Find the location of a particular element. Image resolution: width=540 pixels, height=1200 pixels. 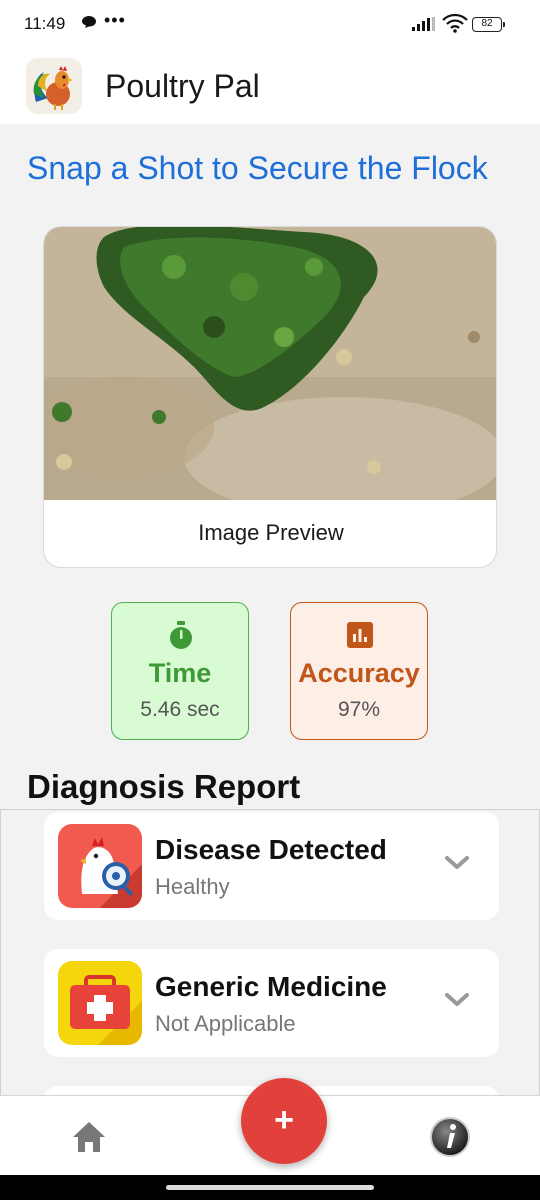

home-indicator is located at coordinates (270, 1187).